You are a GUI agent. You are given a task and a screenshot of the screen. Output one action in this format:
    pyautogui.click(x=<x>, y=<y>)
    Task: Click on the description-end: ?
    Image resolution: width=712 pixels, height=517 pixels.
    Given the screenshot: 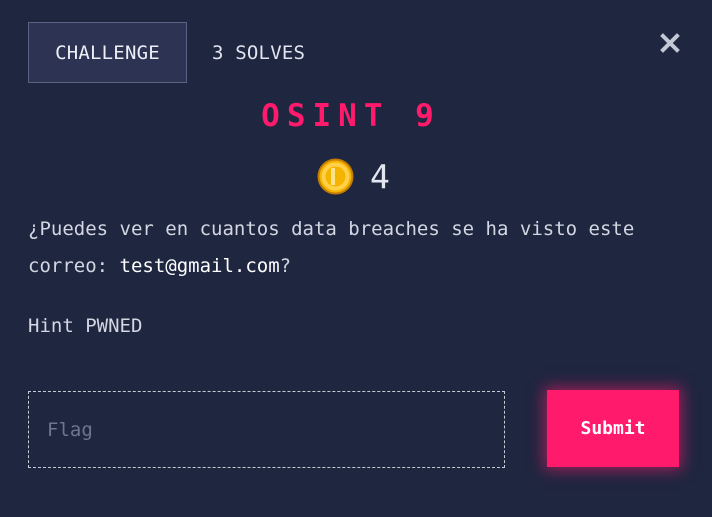 What is the action you would take?
    pyautogui.click(x=285, y=266)
    